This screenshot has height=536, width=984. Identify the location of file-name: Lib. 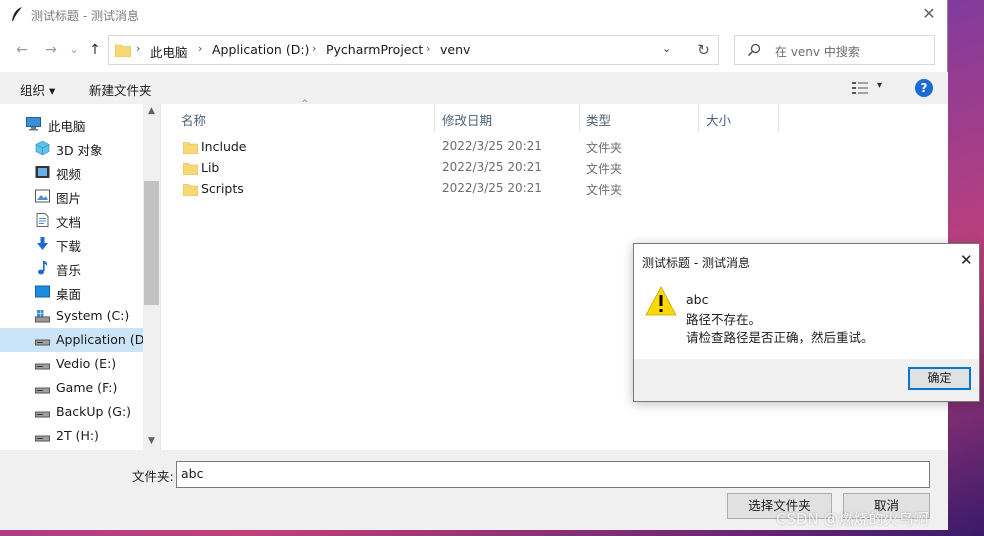
(210, 167).